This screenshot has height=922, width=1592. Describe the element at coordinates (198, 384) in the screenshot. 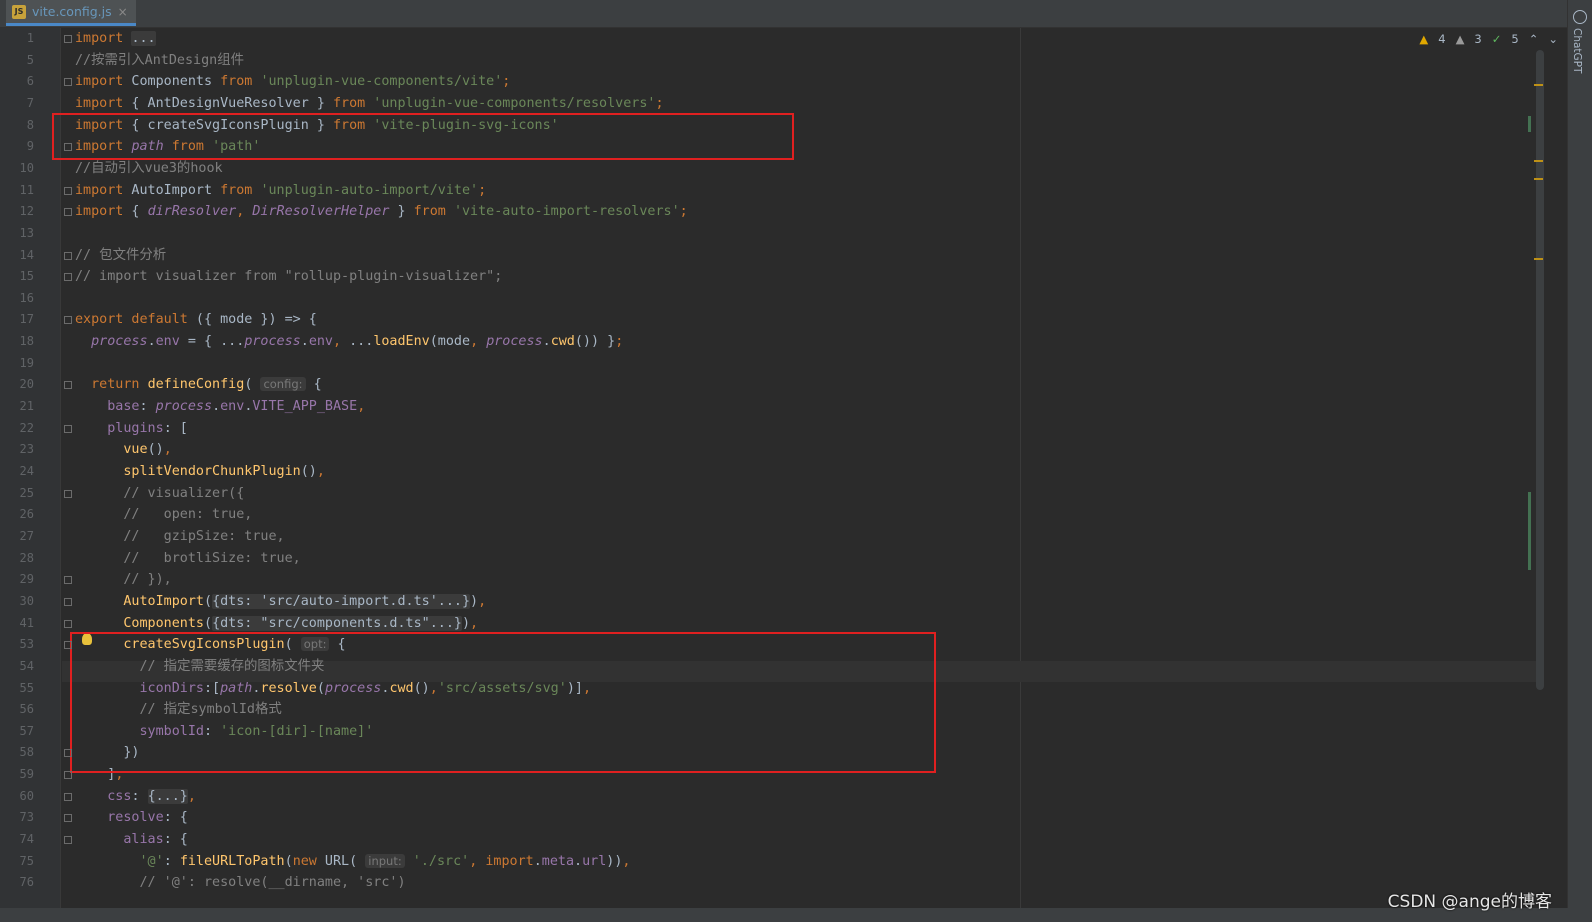

I see `code-line: return defineConfig( config: {` at that location.